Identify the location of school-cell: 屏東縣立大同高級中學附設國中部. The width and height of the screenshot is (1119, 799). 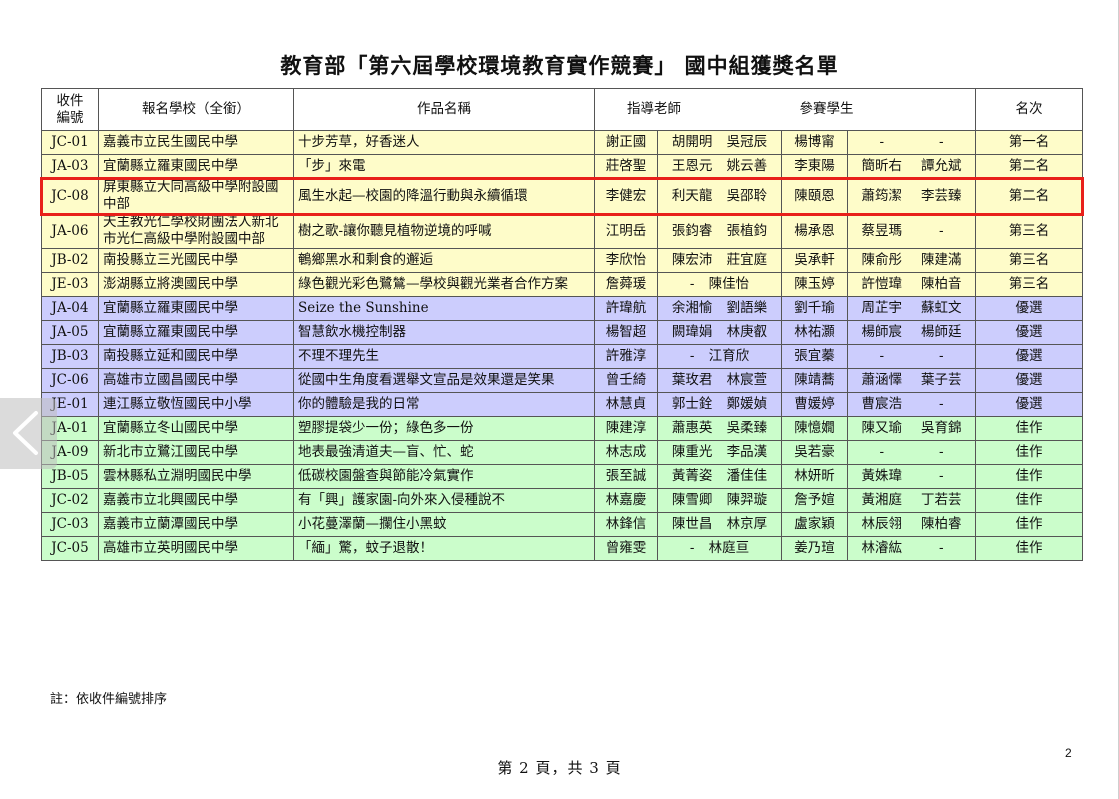
(196, 196).